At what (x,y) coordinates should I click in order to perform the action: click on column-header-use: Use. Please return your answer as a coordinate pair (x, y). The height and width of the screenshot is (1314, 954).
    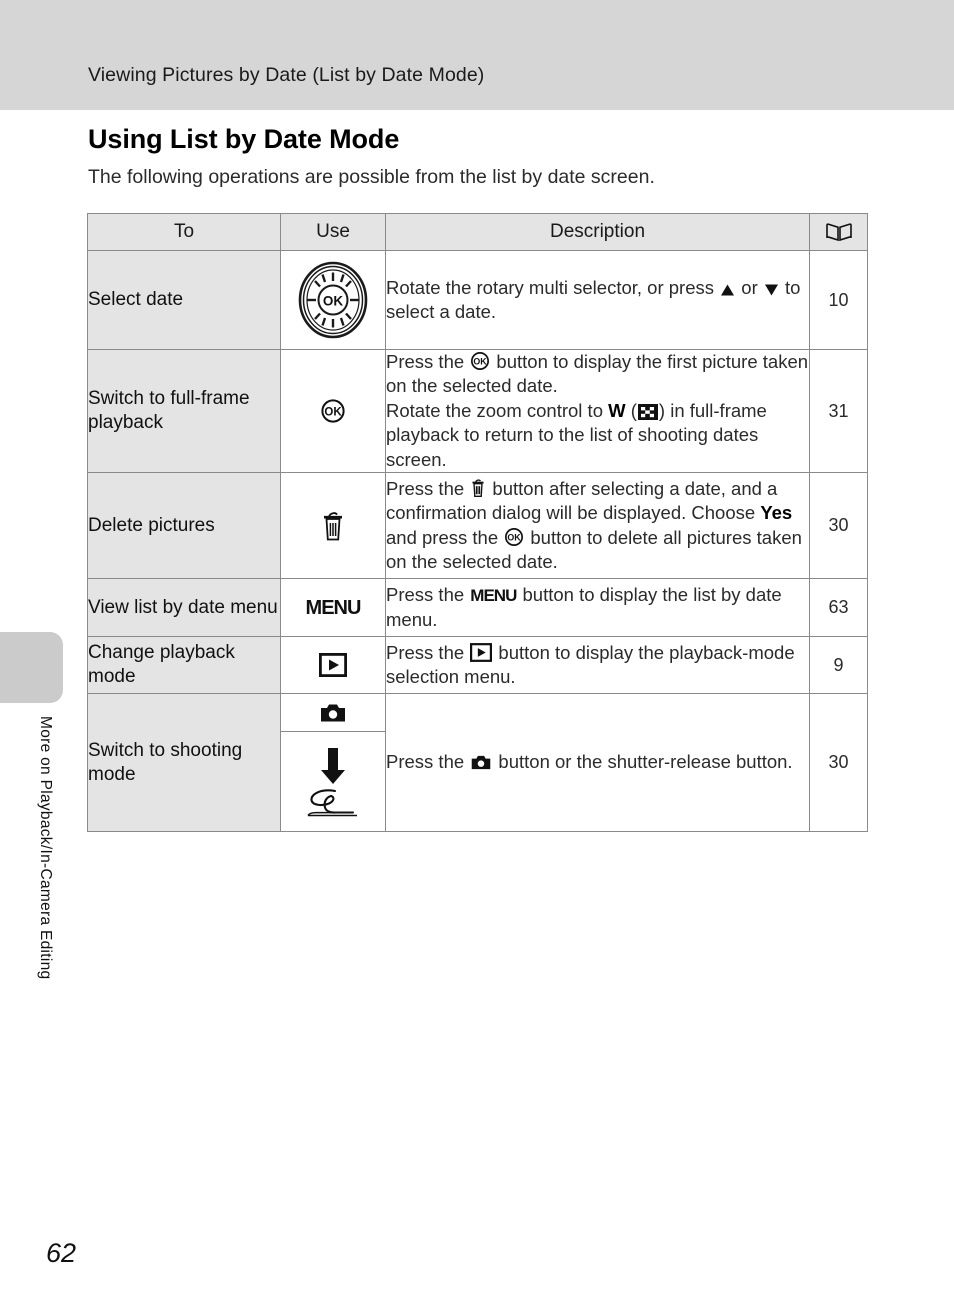
    Looking at the image, I should click on (333, 232).